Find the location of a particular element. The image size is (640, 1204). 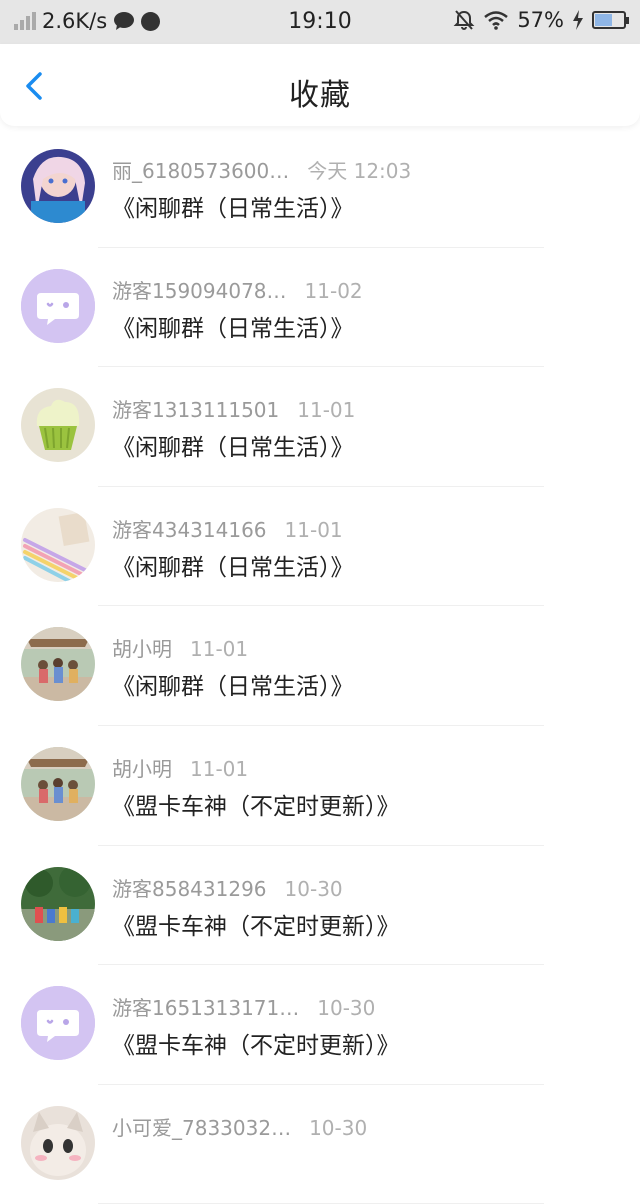

timestamp: 今天 12:03 is located at coordinates (359, 171).